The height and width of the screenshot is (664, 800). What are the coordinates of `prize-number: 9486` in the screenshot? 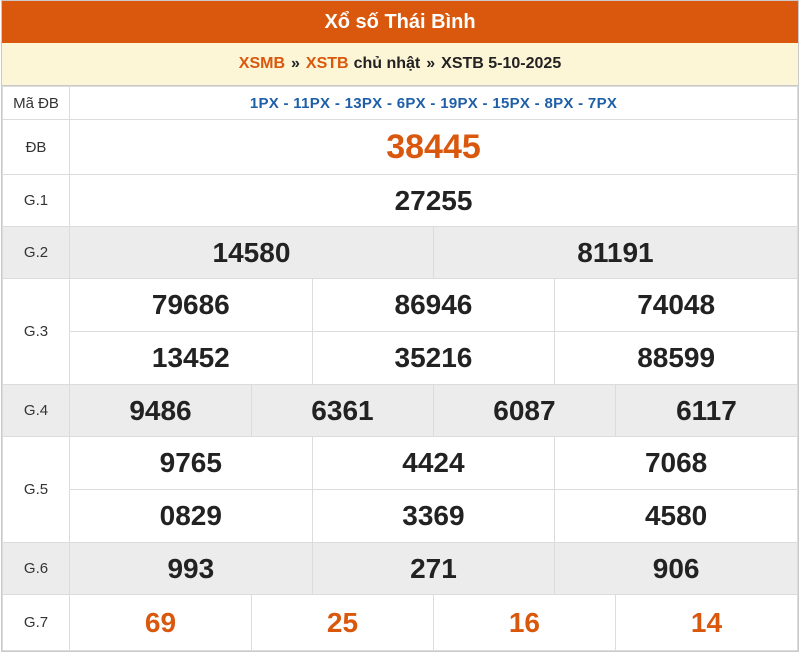 It's located at (160, 410).